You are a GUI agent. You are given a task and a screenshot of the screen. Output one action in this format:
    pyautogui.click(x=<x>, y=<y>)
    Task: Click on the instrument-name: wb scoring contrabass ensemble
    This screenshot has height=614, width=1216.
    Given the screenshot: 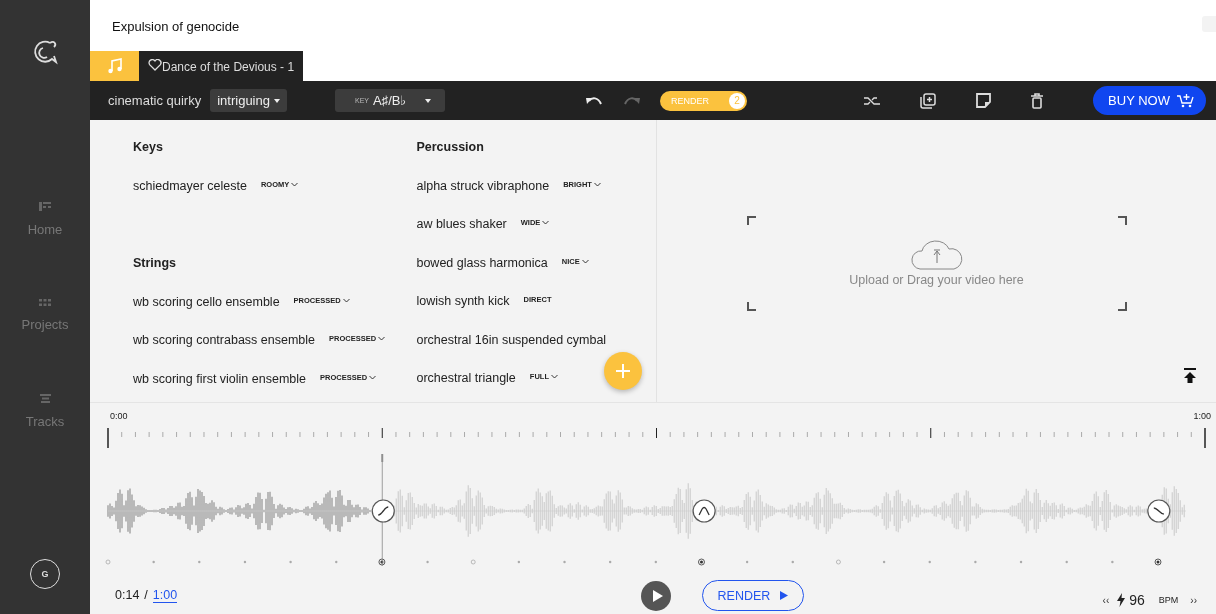 What is the action you would take?
    pyautogui.click(x=224, y=340)
    